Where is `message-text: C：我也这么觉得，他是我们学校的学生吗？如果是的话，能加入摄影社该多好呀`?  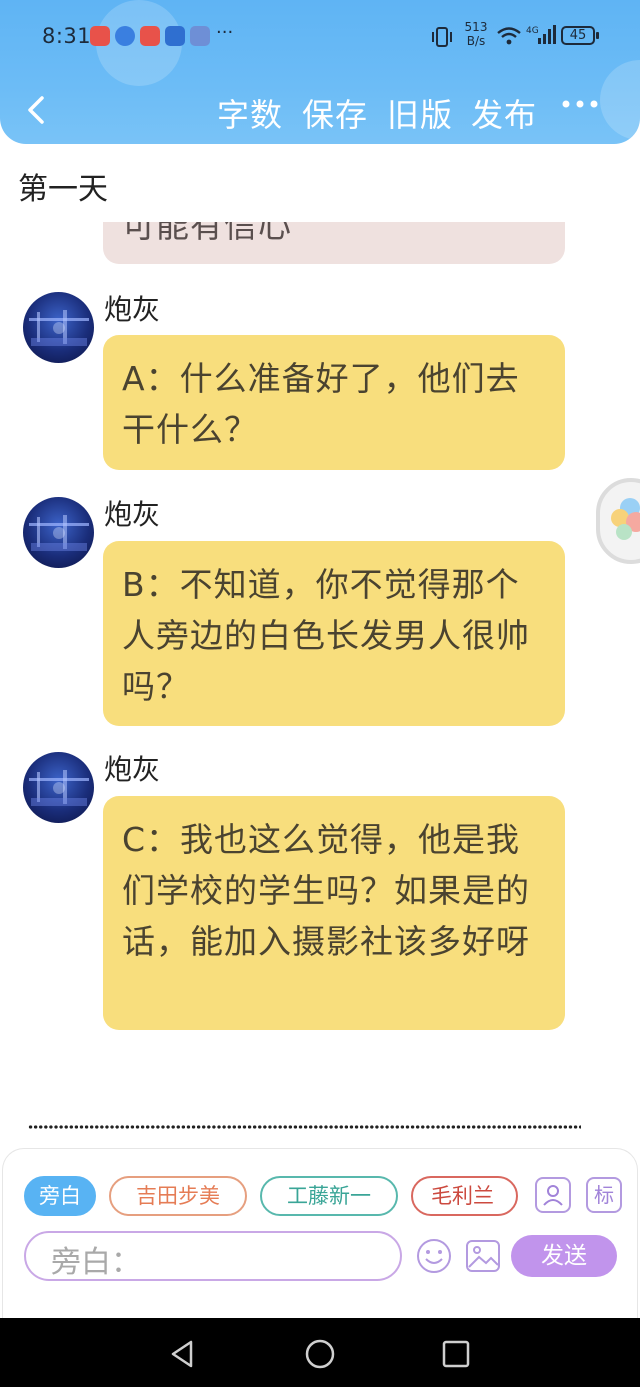 message-text: C：我也这么觉得，他是我们学校的学生吗？如果是的话，能加入摄影社该多好呀 is located at coordinates (326, 890).